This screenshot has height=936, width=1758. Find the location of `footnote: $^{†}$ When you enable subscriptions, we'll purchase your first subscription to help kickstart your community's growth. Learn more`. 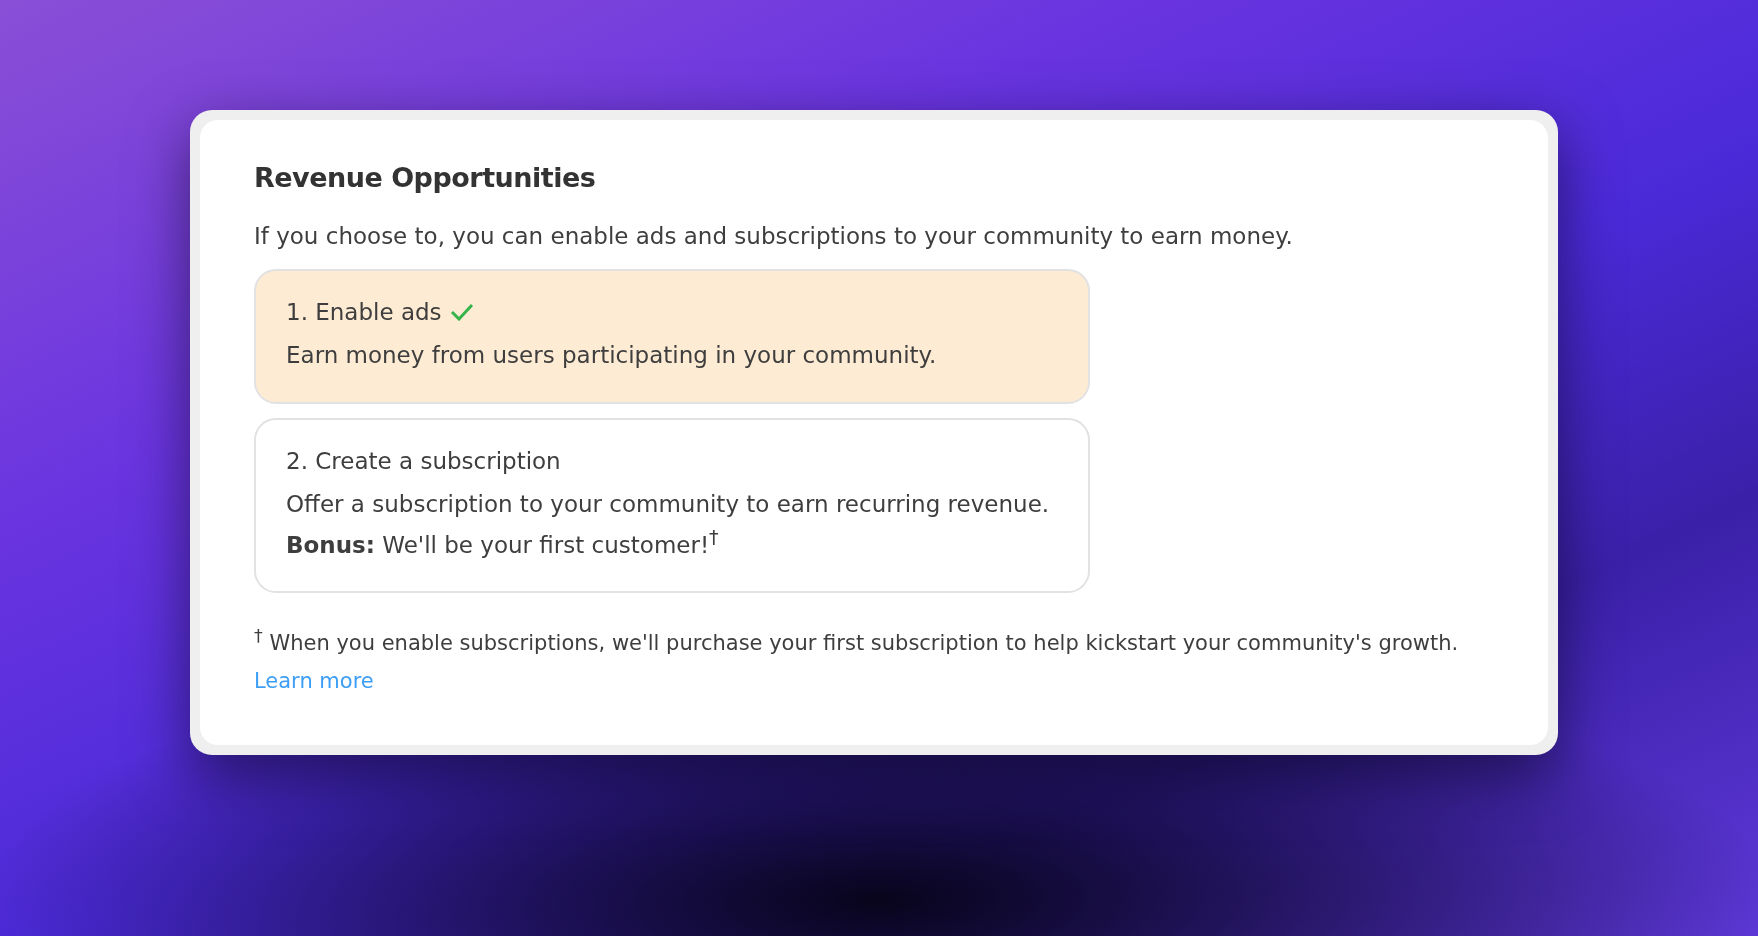

footnote: $^{†}$ When you enable subscriptions, we'll purchase your first subscription to help kickstart your community's growth. Learn more is located at coordinates (857, 660).